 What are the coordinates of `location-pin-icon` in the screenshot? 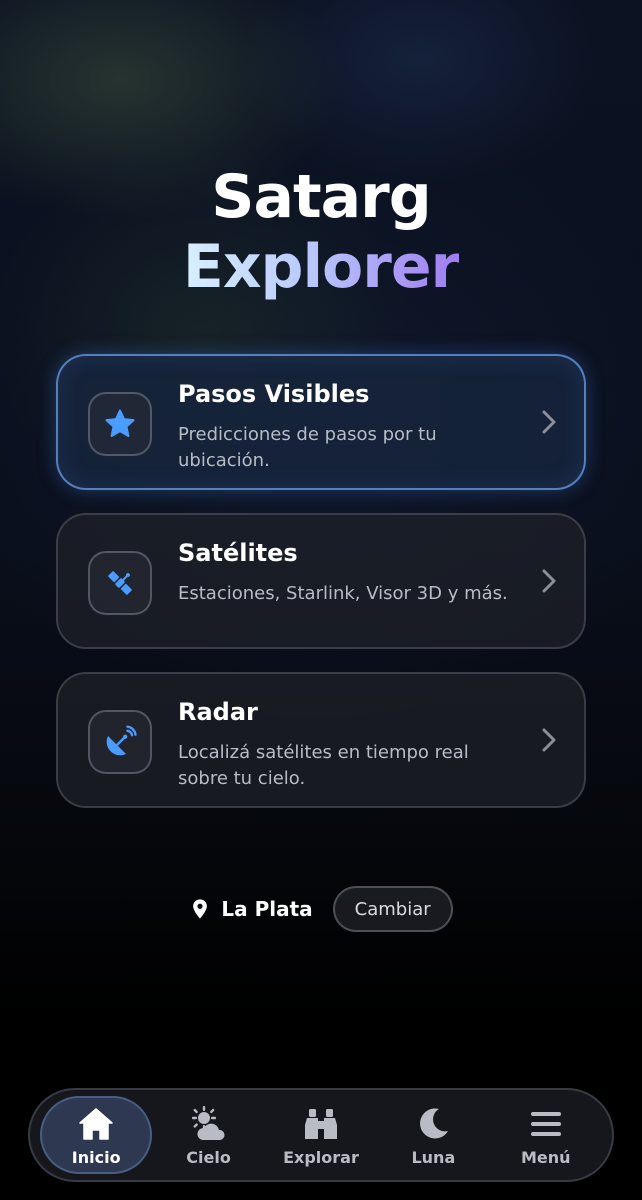 It's located at (200, 909).